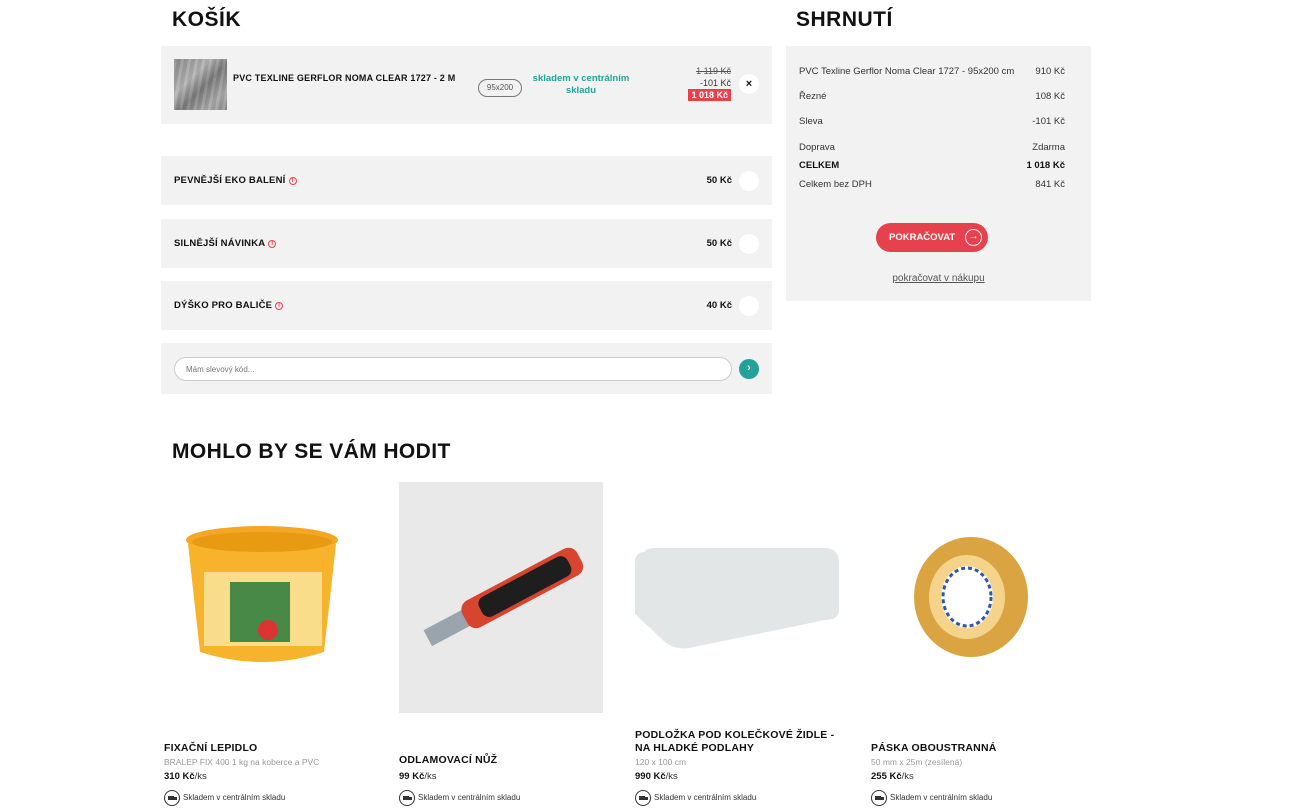  What do you see at coordinates (917, 762) in the screenshot?
I see `product-desc: 50 mm x 25m (zesílená)` at bounding box center [917, 762].